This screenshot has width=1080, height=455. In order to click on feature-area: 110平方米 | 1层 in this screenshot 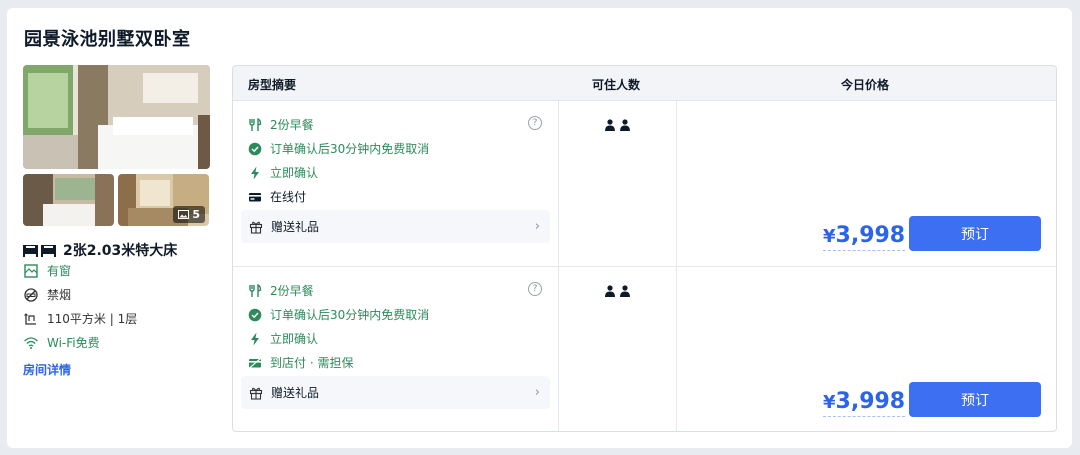, I will do `click(80, 318)`.